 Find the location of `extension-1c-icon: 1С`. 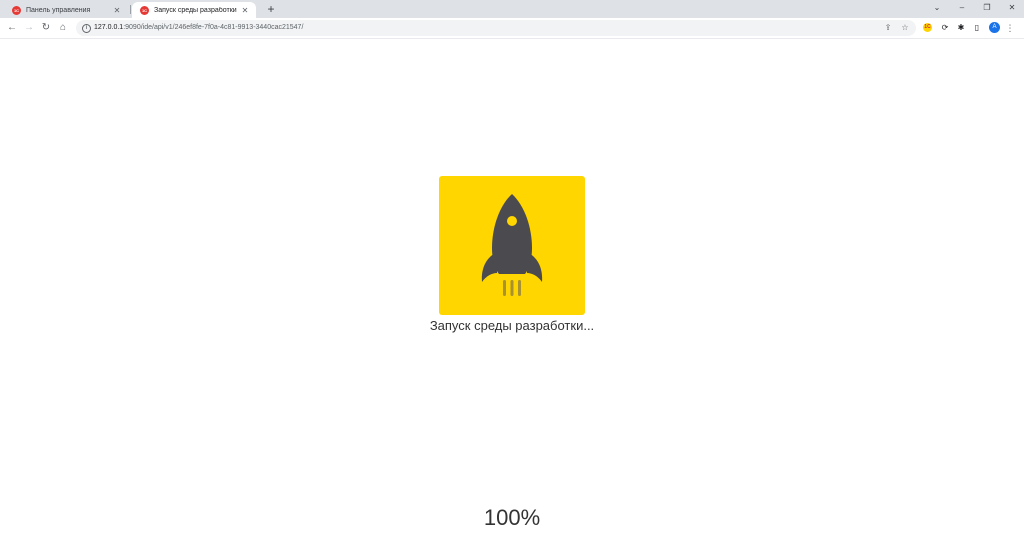

extension-1c-icon: 1С is located at coordinates (927, 27).